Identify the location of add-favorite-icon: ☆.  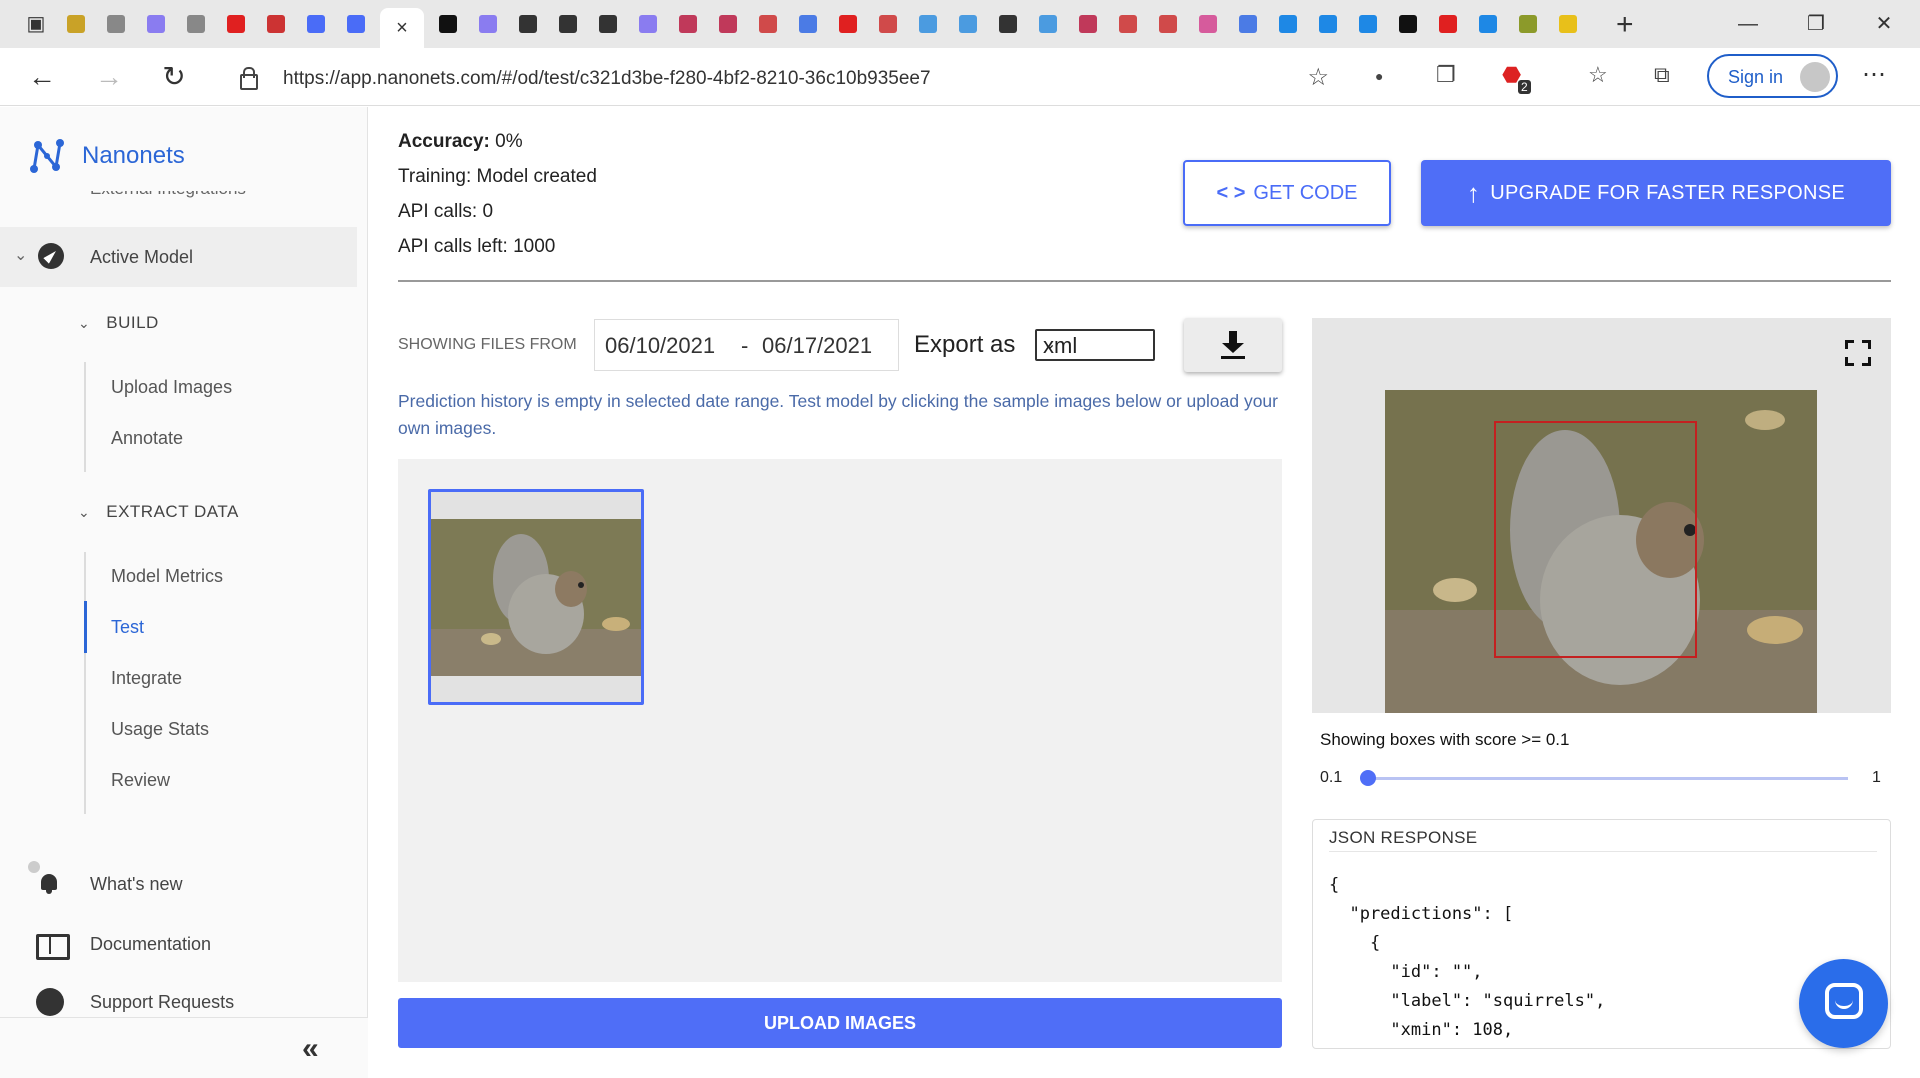
(1318, 77).